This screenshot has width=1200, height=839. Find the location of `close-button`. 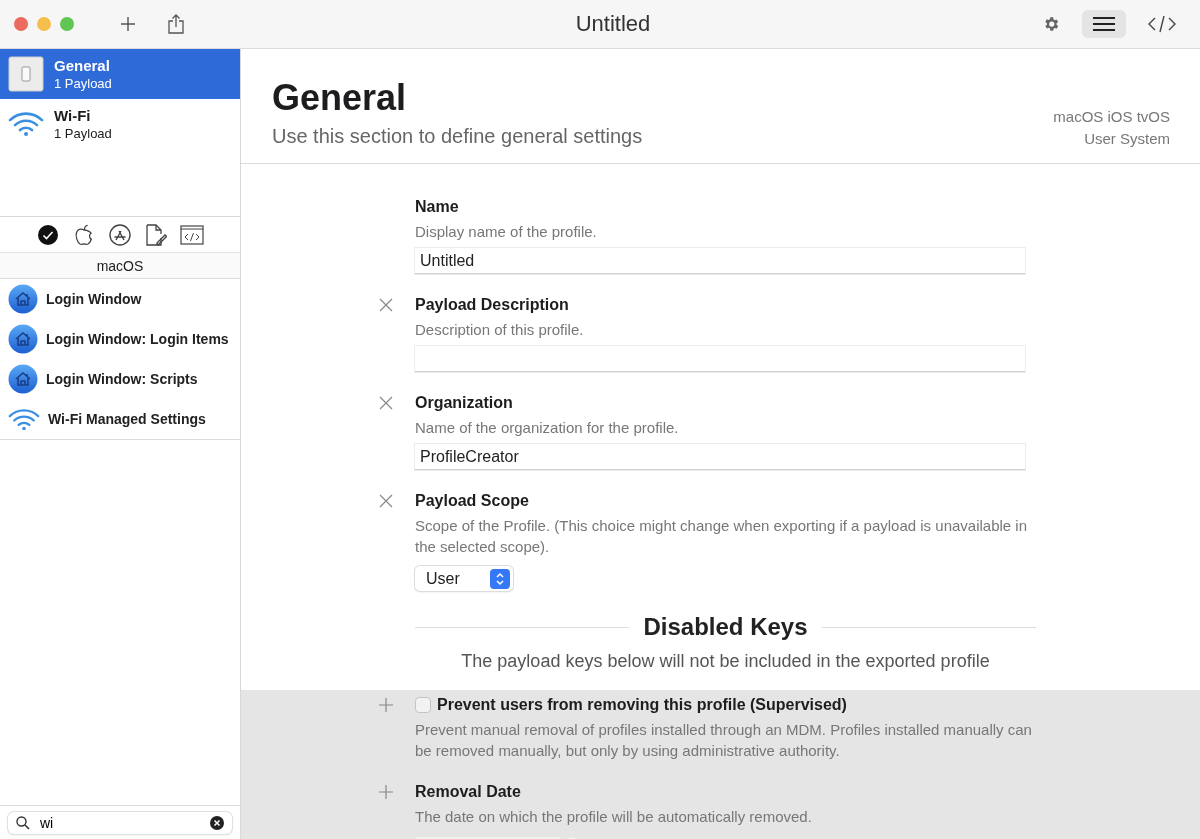

close-button is located at coordinates (21, 24).